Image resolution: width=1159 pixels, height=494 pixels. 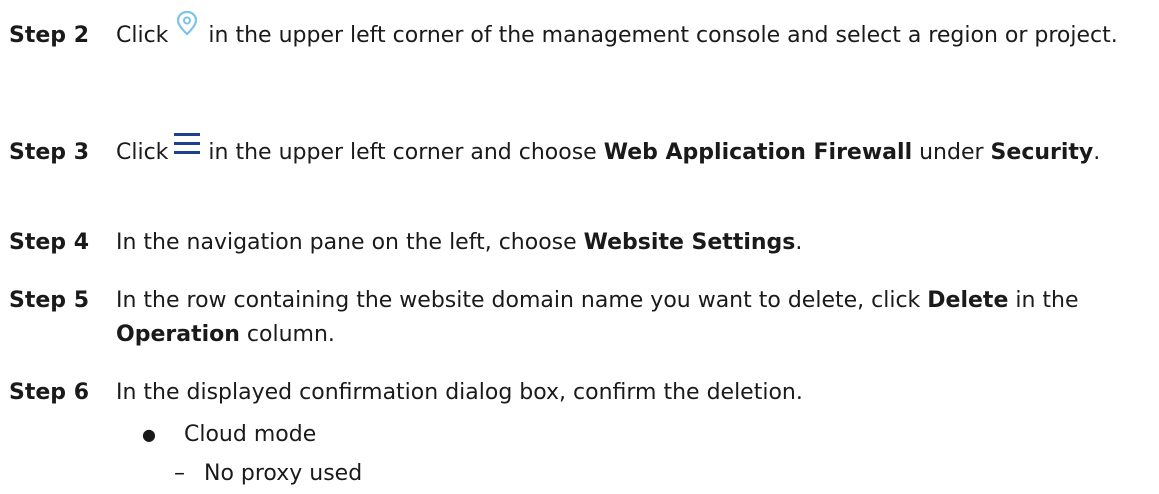 What do you see at coordinates (187, 144) in the screenshot?
I see `menu-icon` at bounding box center [187, 144].